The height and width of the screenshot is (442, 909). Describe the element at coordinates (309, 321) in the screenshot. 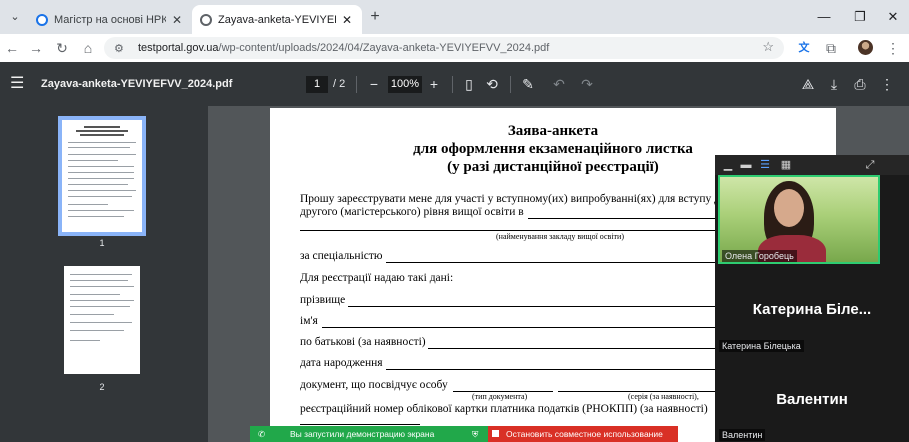

I see `name-label: ім'я` at that location.